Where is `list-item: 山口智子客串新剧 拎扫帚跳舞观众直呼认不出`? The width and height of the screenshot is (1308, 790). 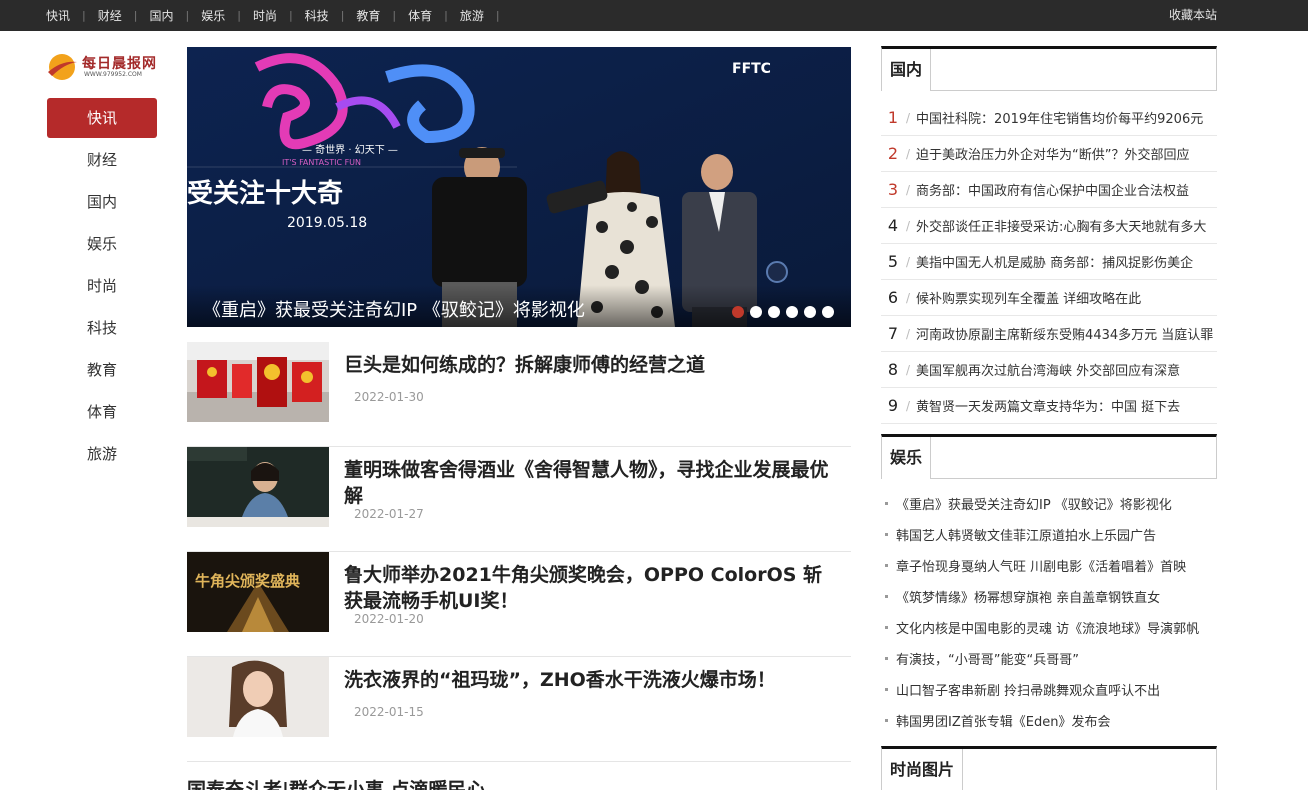 list-item: 山口智子客串新剧 拎扫帚跳舞观众直呼认不出 is located at coordinates (1049, 689).